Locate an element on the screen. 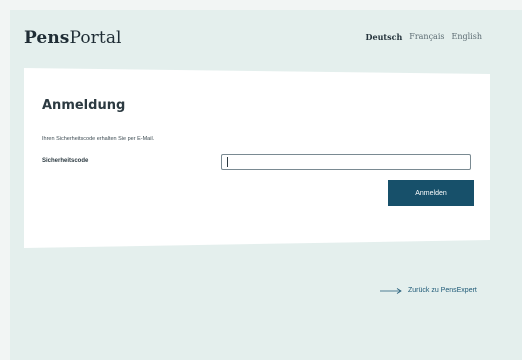 This screenshot has width=522, height=360. language-switcher: Deutsch Français English is located at coordinates (424, 37).